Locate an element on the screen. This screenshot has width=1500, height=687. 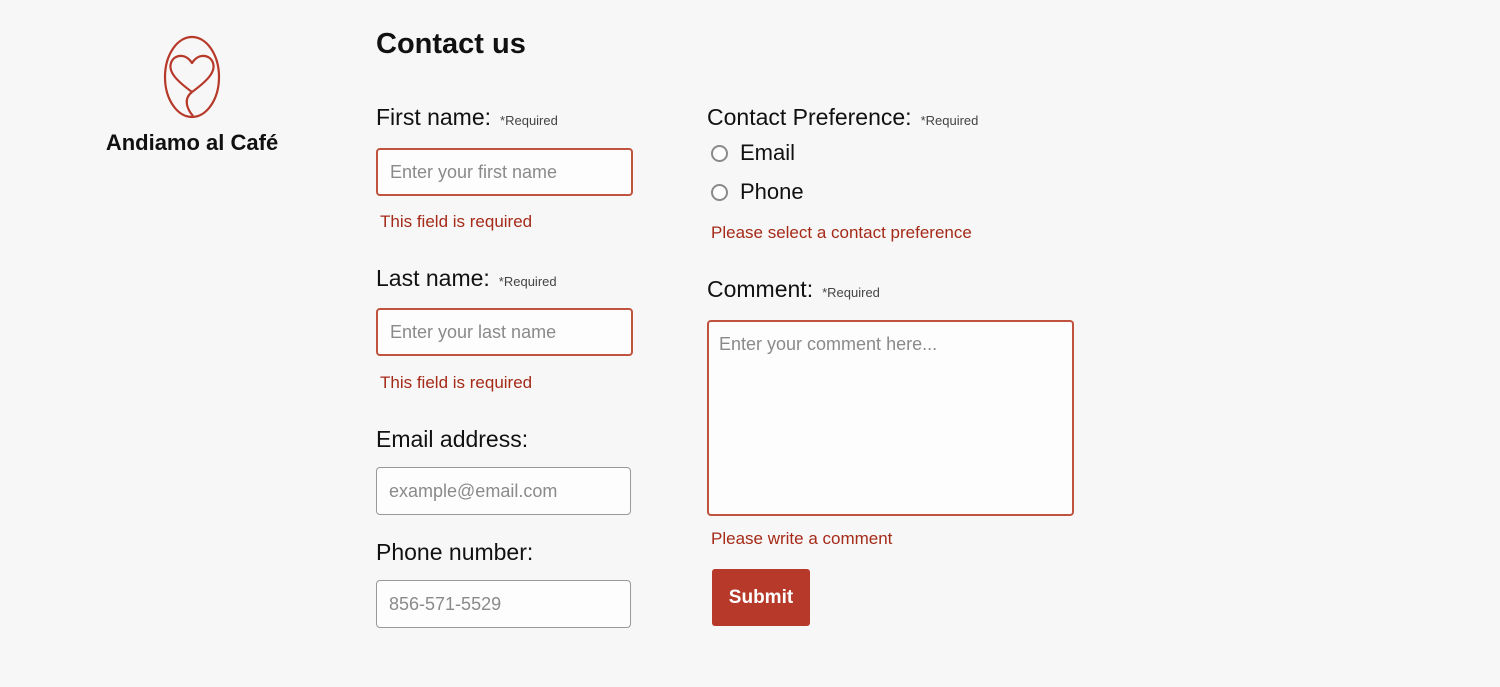
contact-preference-label-text: Contact Preference: is located at coordinates (809, 117).